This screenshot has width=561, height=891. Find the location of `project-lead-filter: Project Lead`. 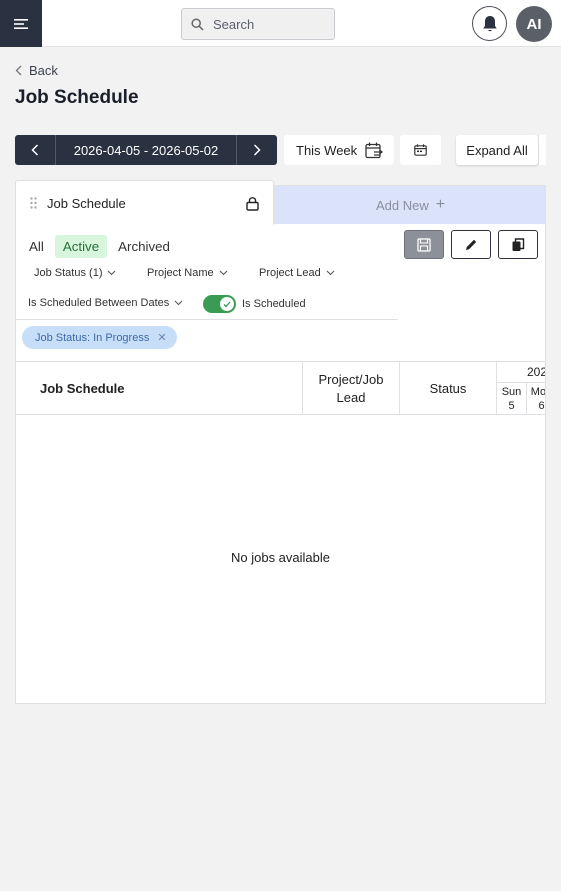

project-lead-filter: Project Lead is located at coordinates (297, 273).